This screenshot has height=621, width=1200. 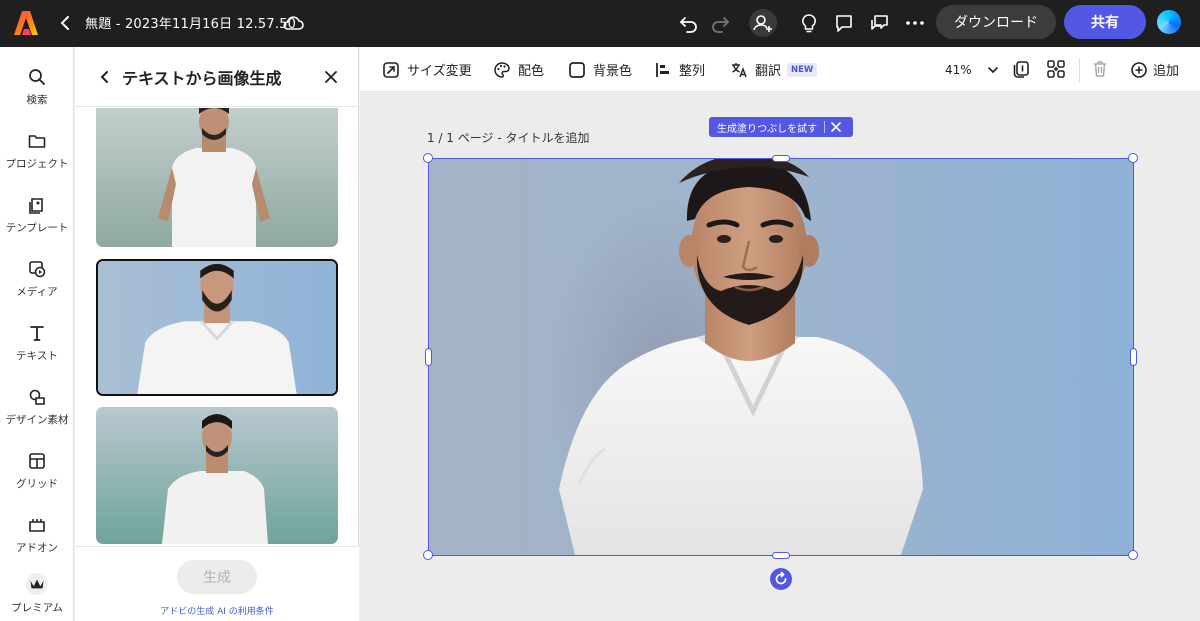 What do you see at coordinates (428, 555) in the screenshot?
I see `resize-handle-bottom-left` at bounding box center [428, 555].